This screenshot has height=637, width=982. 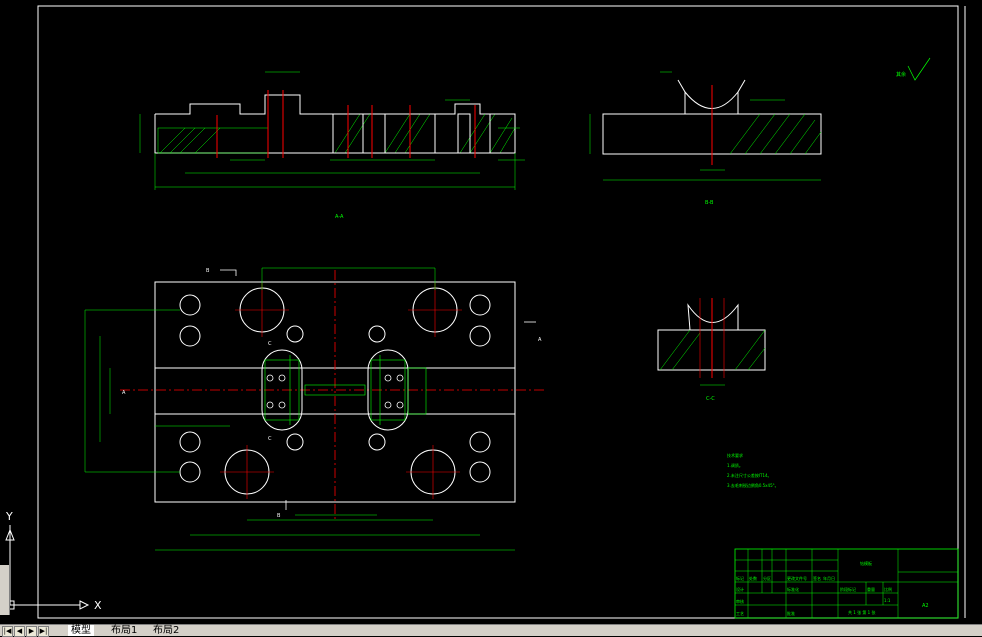 I want to click on section-bb-view: B-B, so click(x=705, y=138).